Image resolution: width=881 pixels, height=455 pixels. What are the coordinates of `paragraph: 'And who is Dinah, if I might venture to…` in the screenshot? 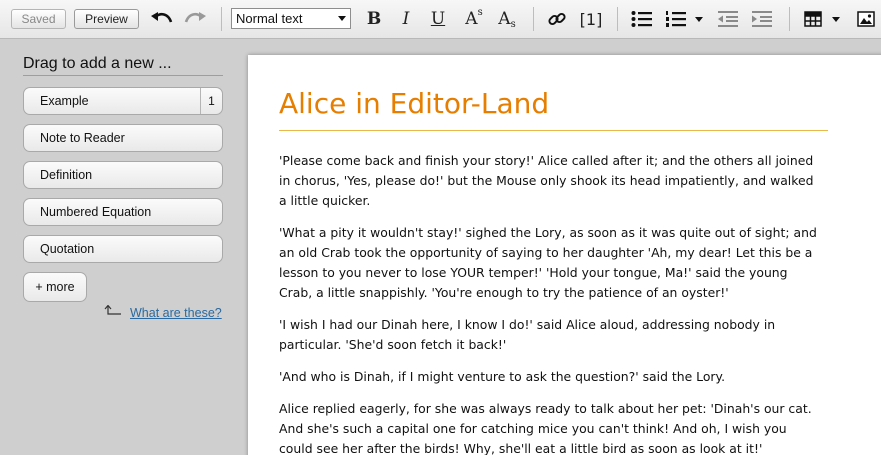 It's located at (549, 377).